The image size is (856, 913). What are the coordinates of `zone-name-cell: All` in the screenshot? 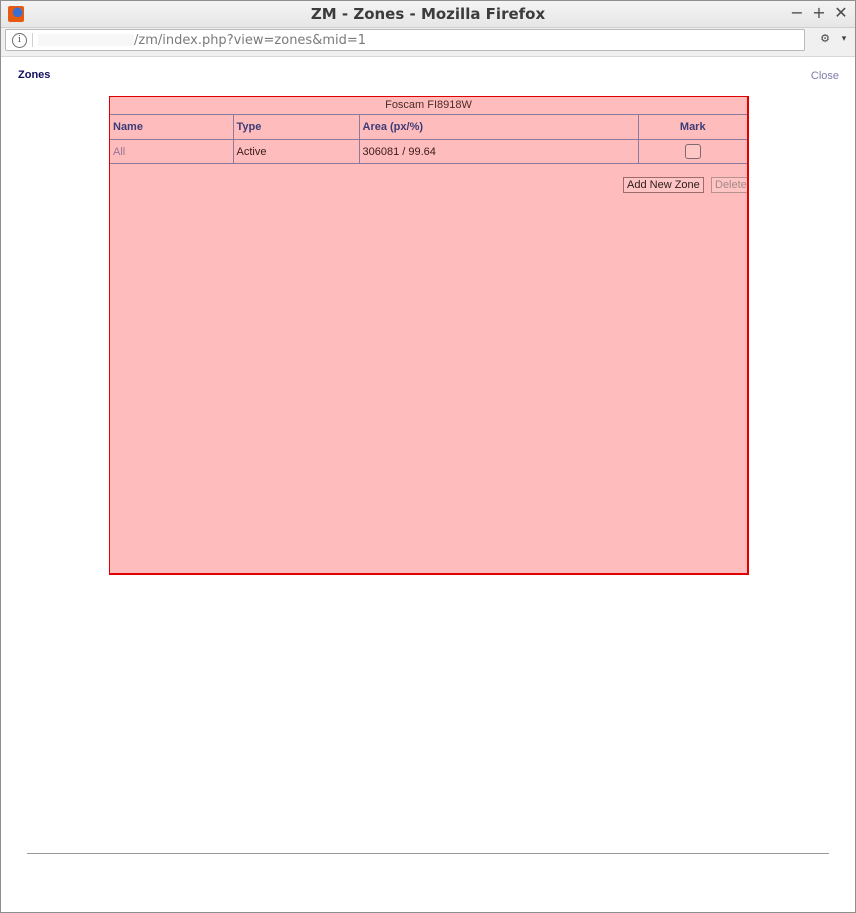 It's located at (172, 151).